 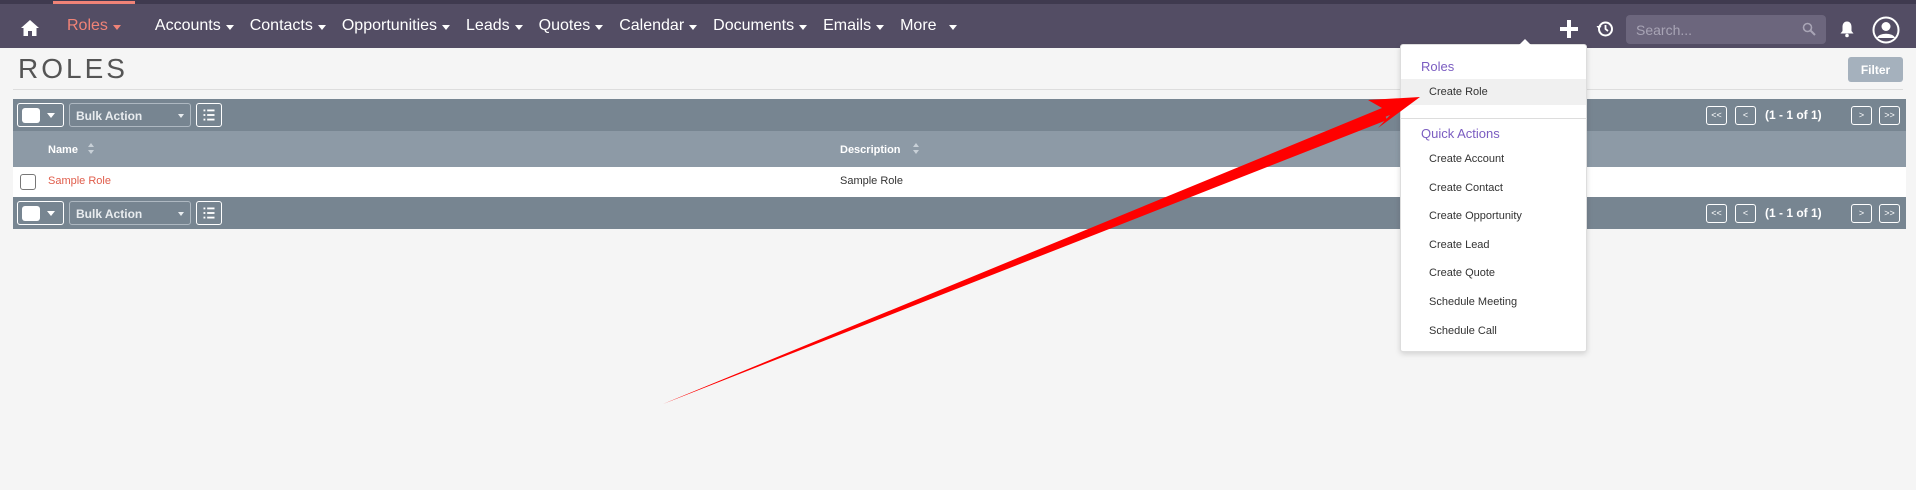 I want to click on home-icon, so click(x=30, y=28).